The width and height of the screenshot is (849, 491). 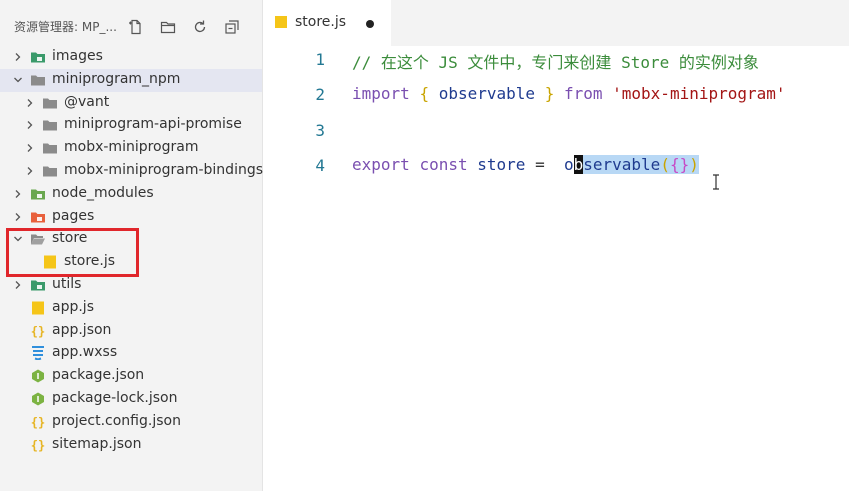 I want to click on call-prefix: o, so click(x=568, y=164).